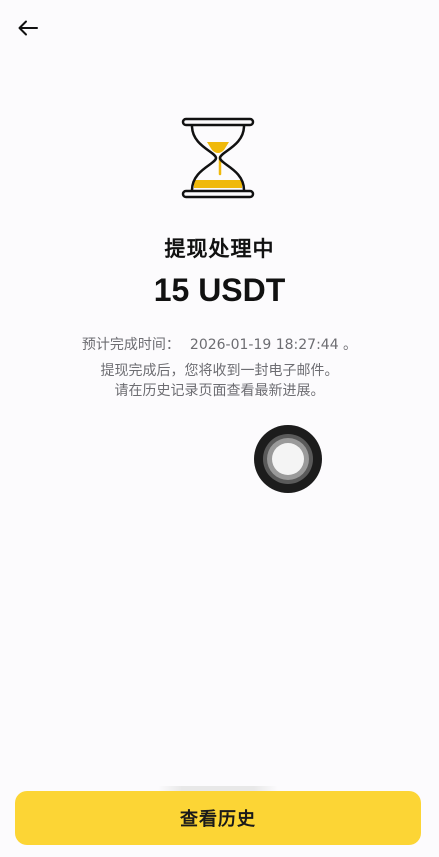 This screenshot has width=439, height=857. I want to click on assistive-touch-button, so click(288, 459).